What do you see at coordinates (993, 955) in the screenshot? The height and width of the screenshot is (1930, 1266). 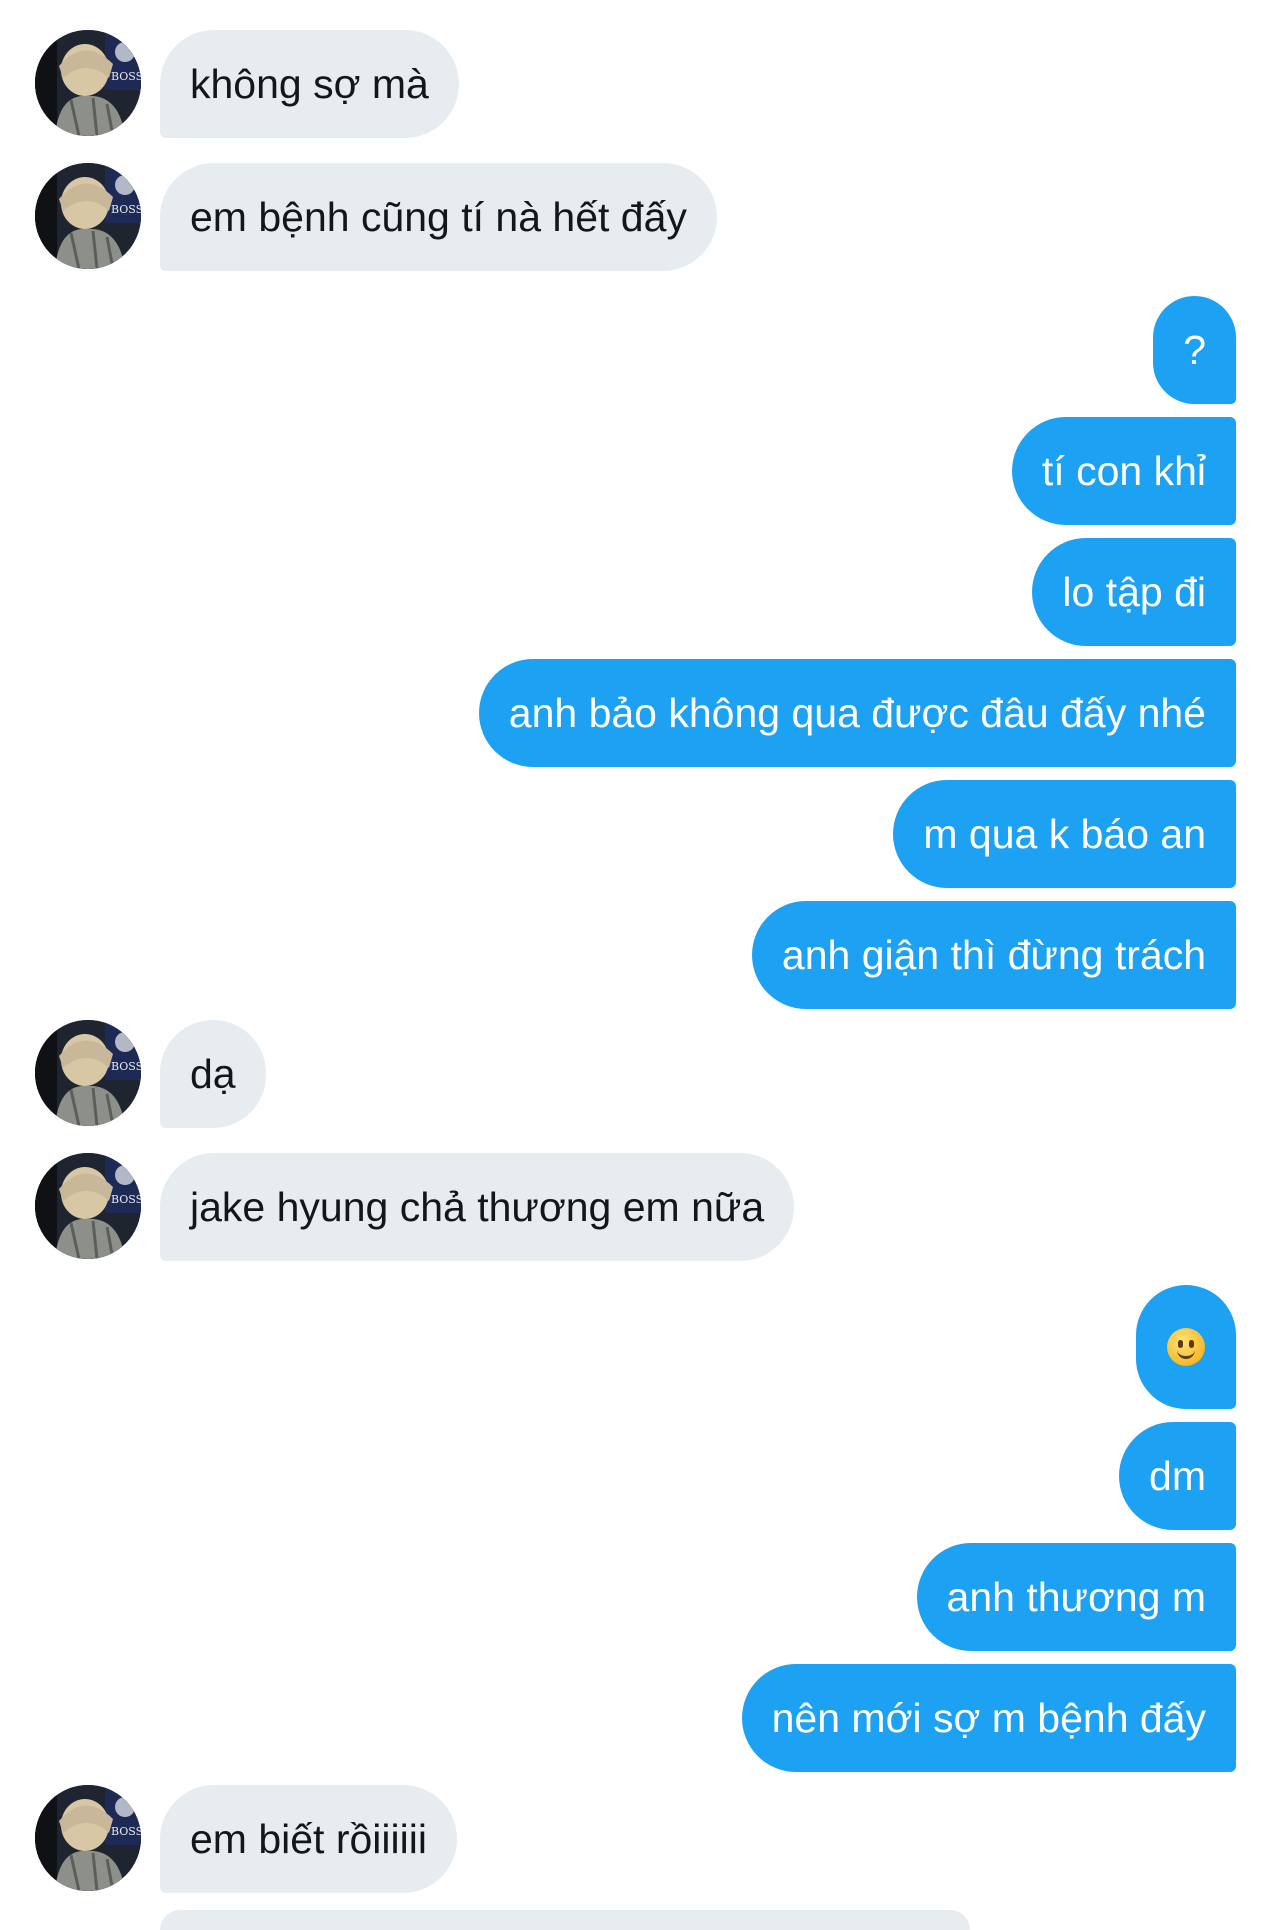 I see `outgoing-message-bubble: anh giận thì đừng trách` at bounding box center [993, 955].